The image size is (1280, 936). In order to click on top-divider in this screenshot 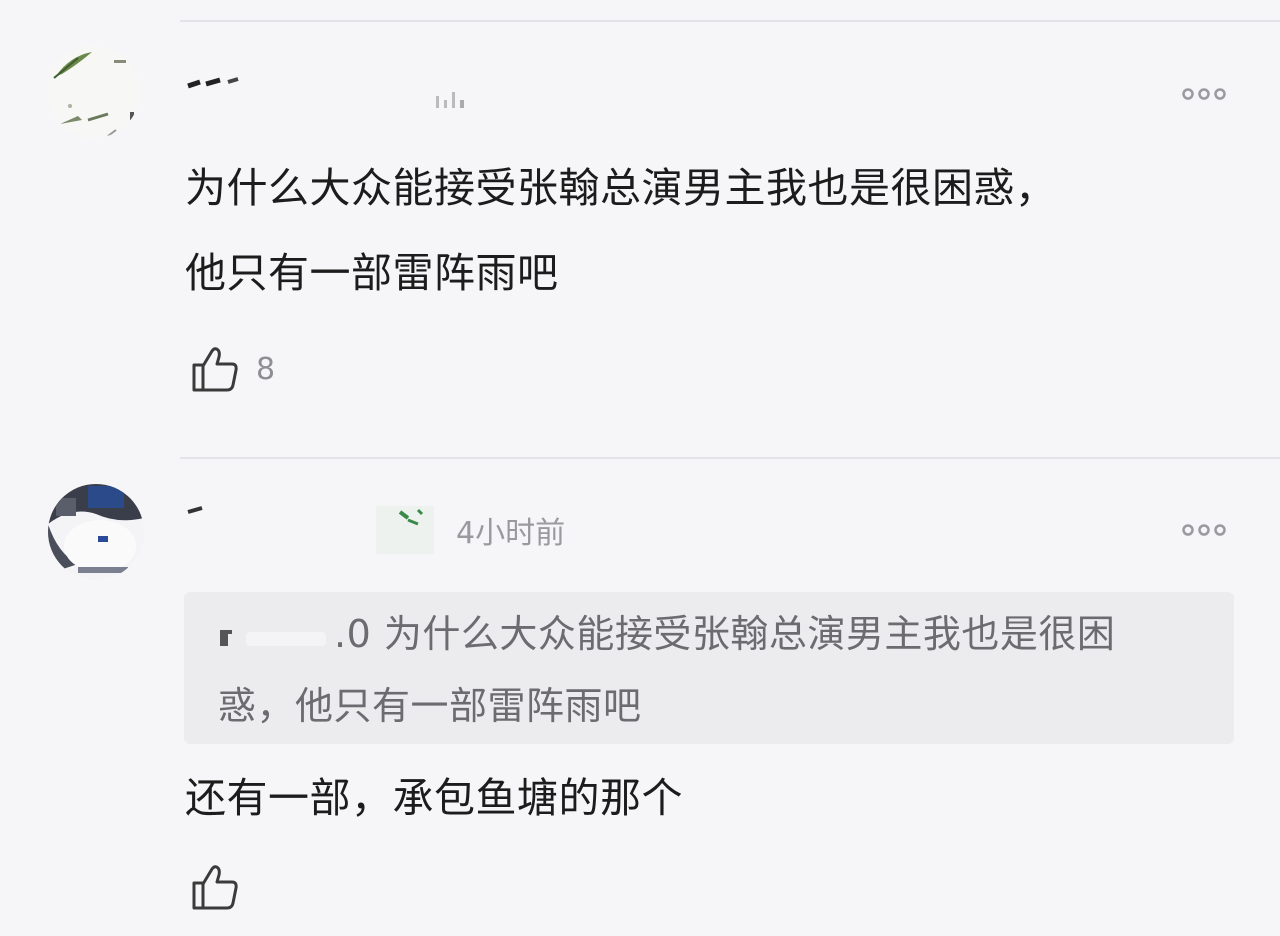, I will do `click(730, 21)`.